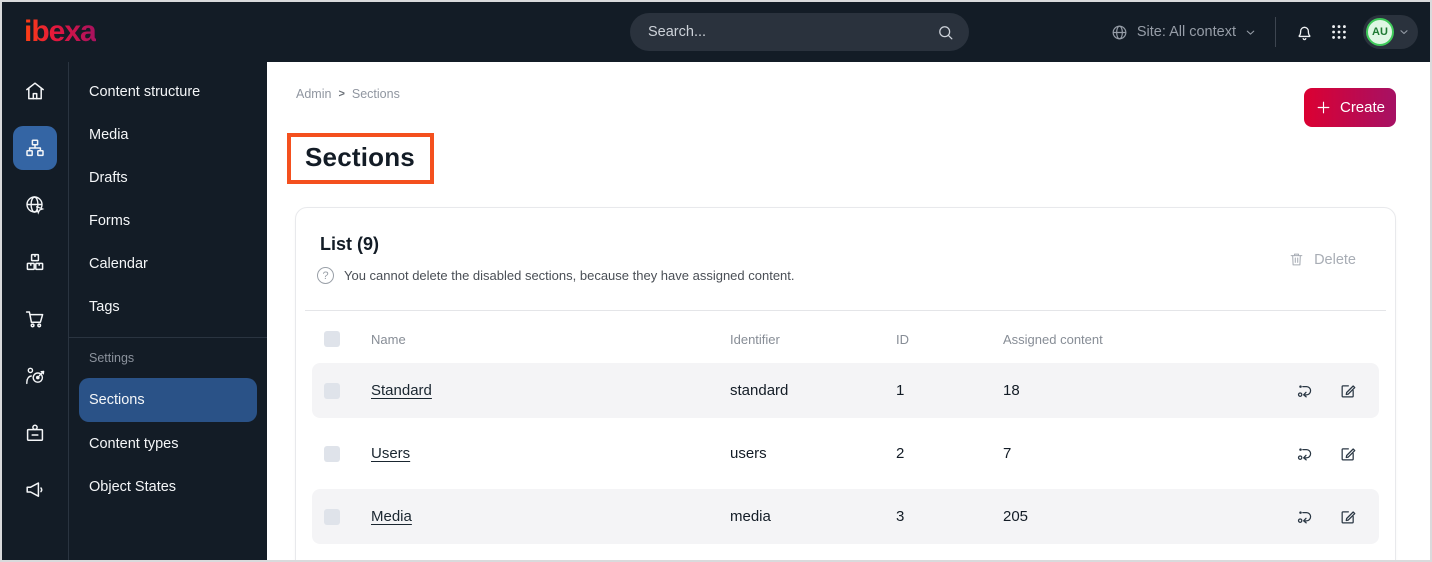 This screenshot has width=1432, height=562. I want to click on home-icon, so click(35, 91).